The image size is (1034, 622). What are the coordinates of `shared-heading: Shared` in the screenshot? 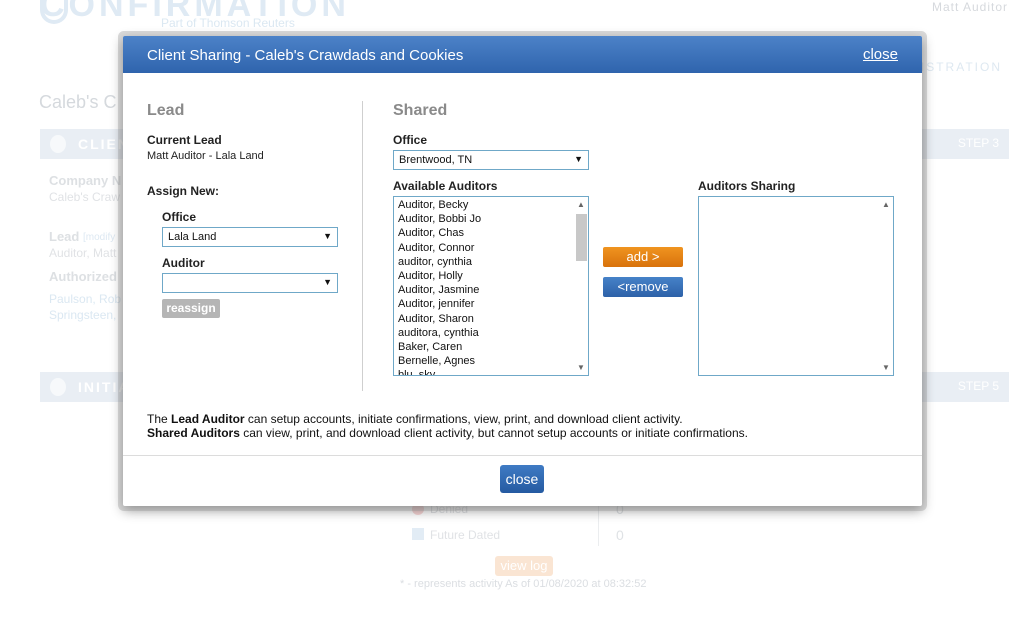 It's located at (420, 110).